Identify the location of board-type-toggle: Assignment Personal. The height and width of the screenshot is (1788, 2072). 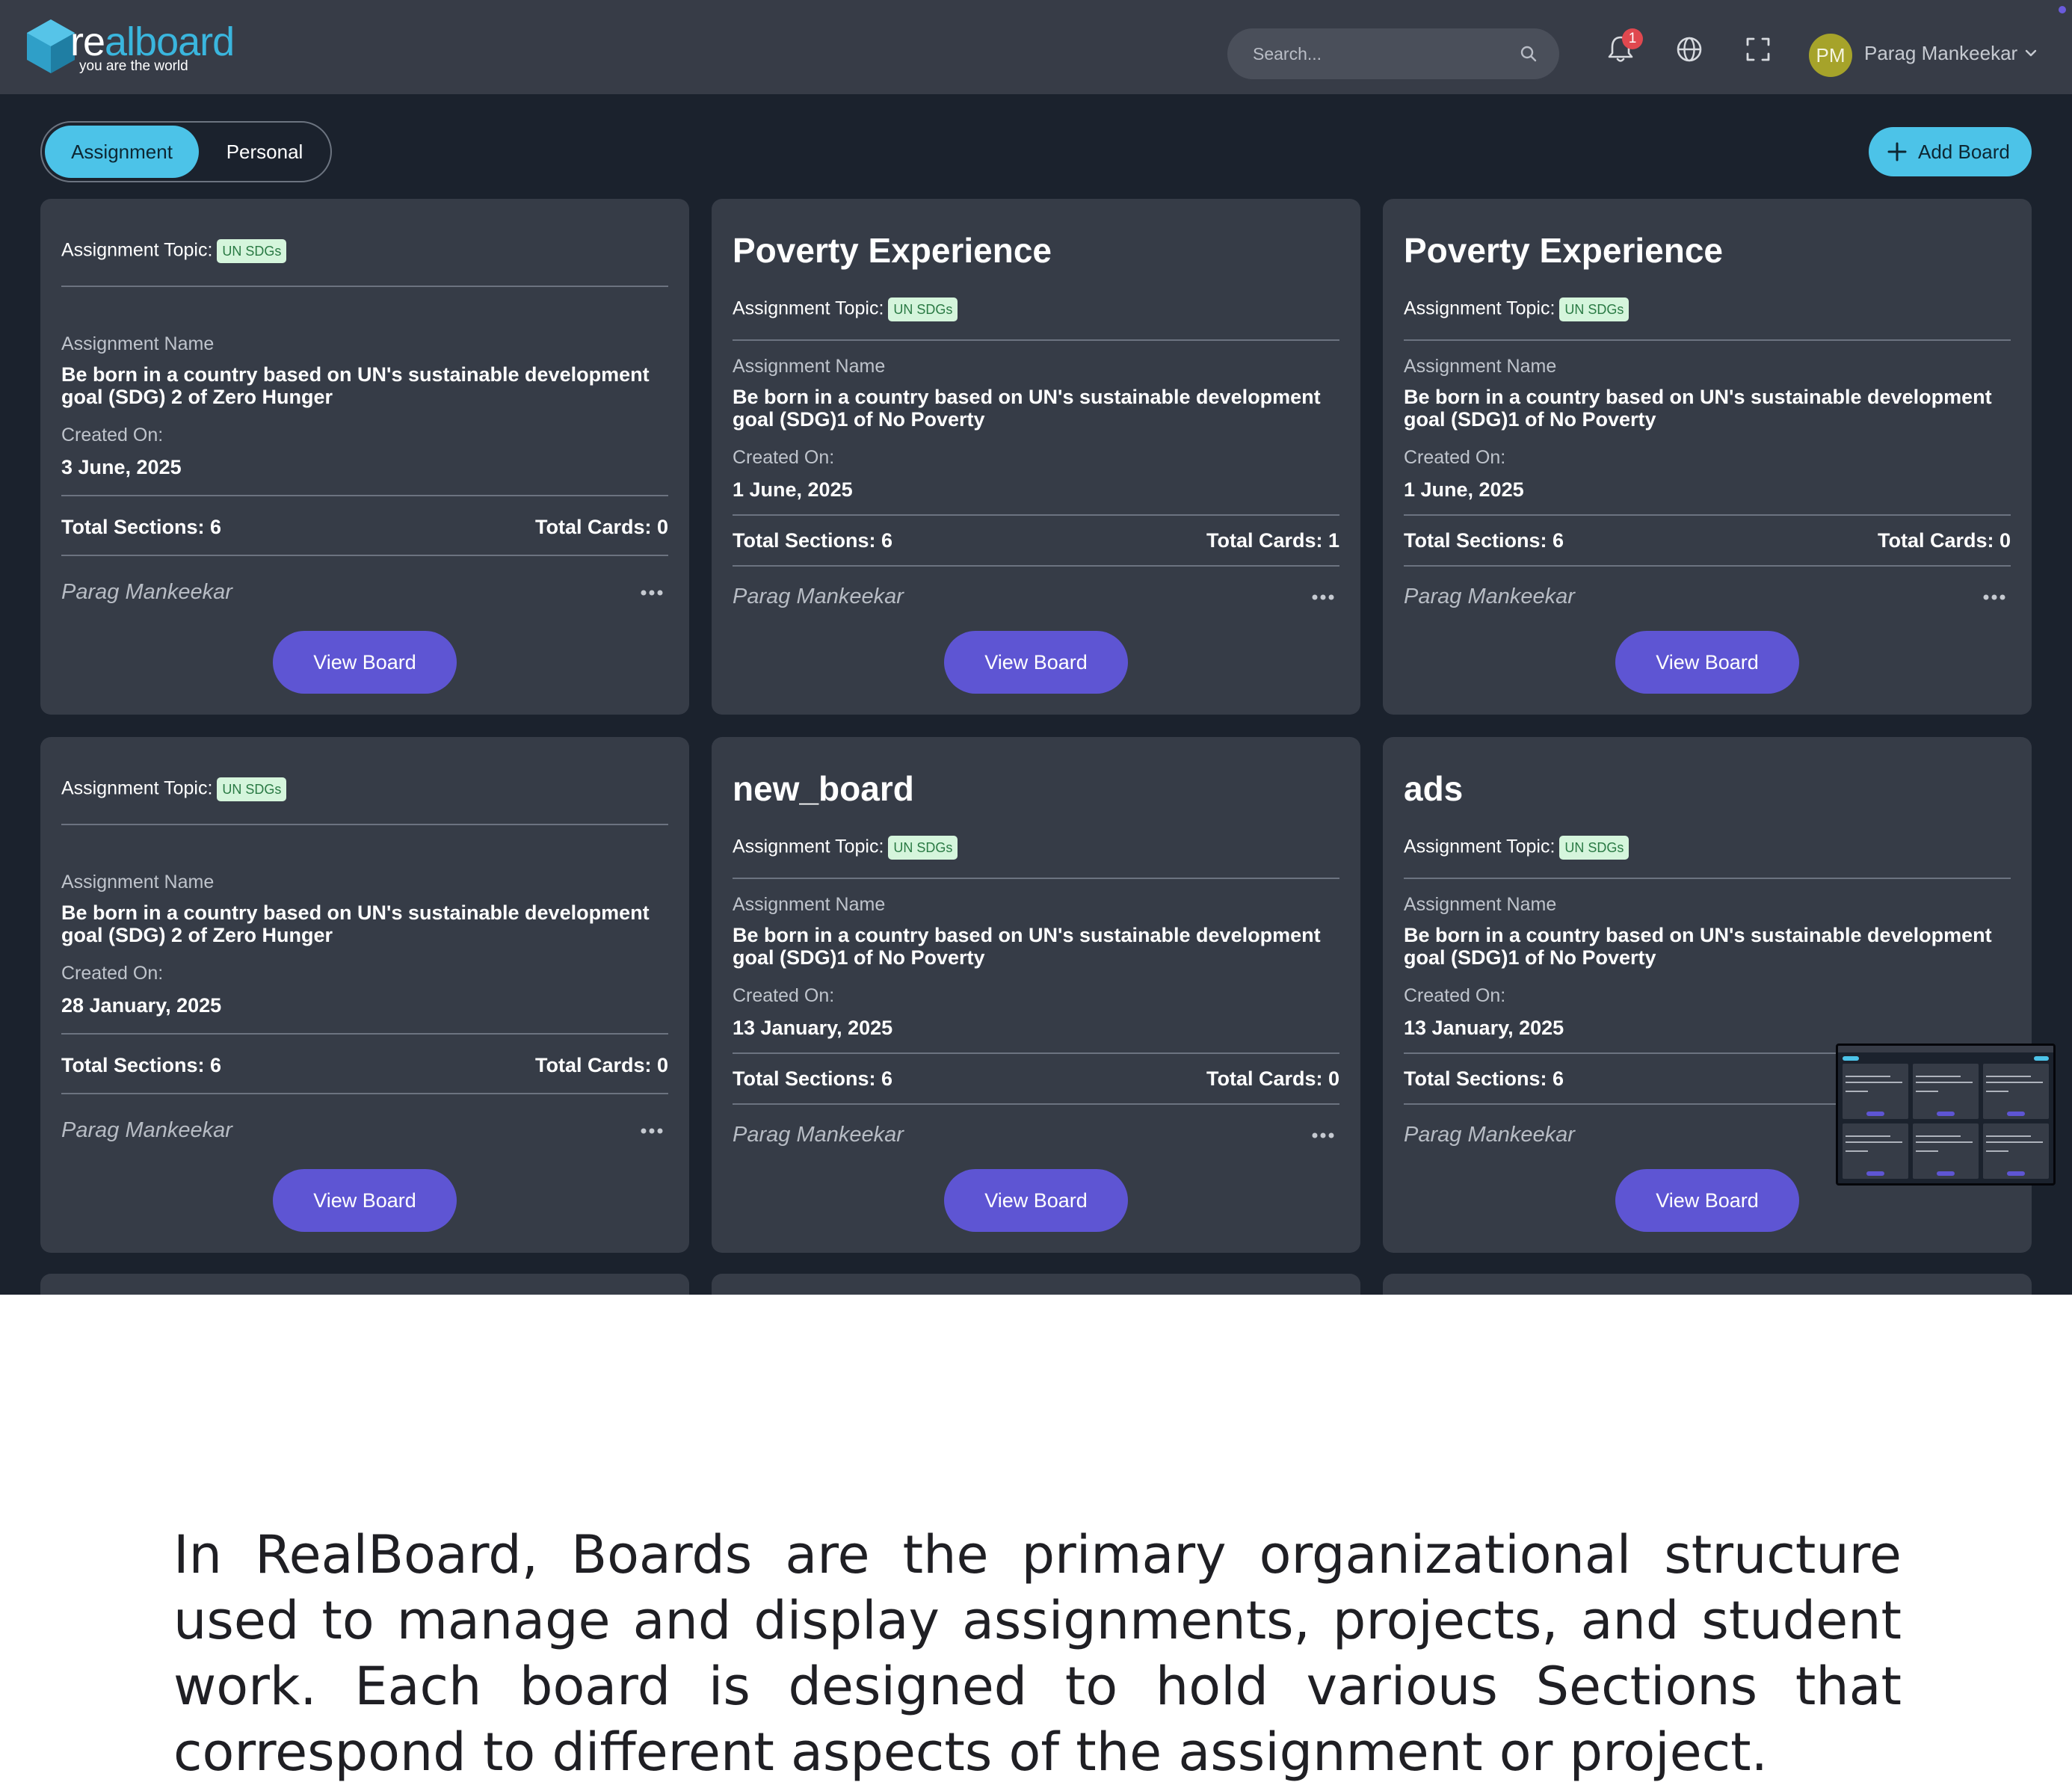
(186, 151).